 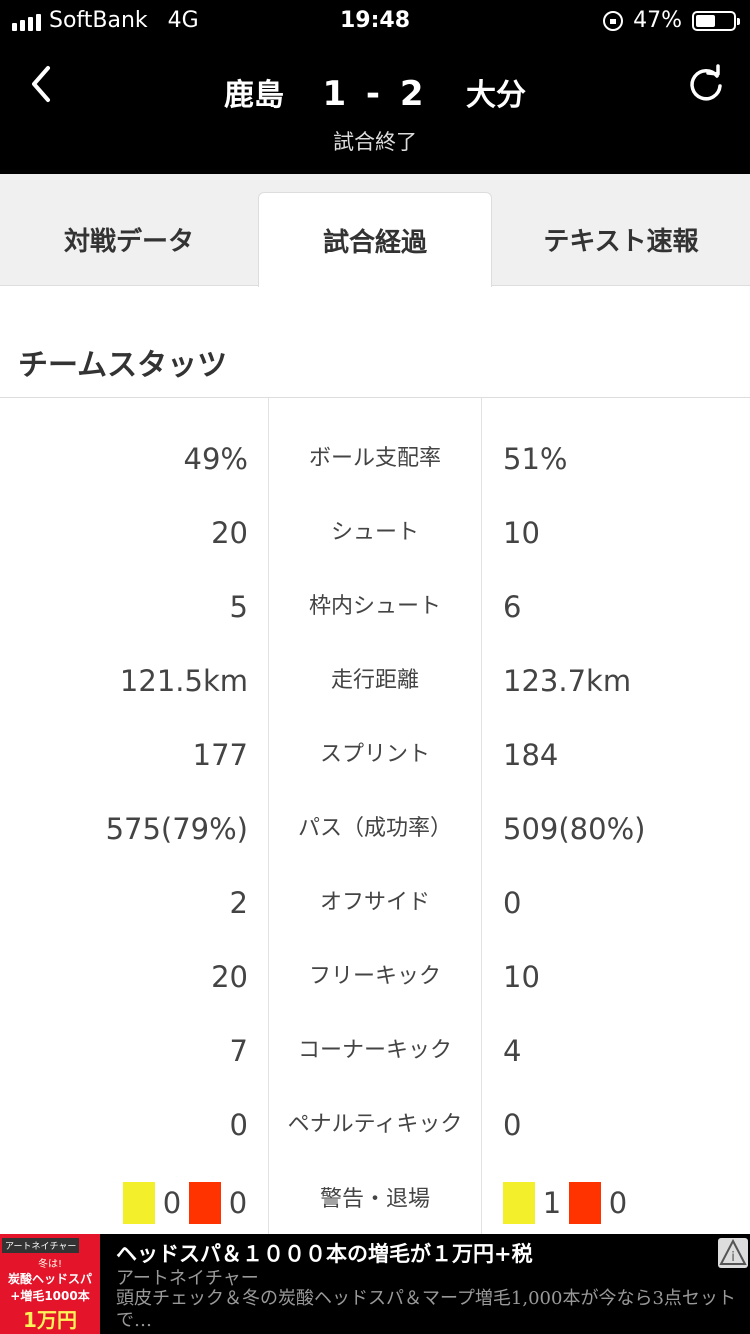 What do you see at coordinates (531, 755) in the screenshot?
I see `away-stat-value: 184` at bounding box center [531, 755].